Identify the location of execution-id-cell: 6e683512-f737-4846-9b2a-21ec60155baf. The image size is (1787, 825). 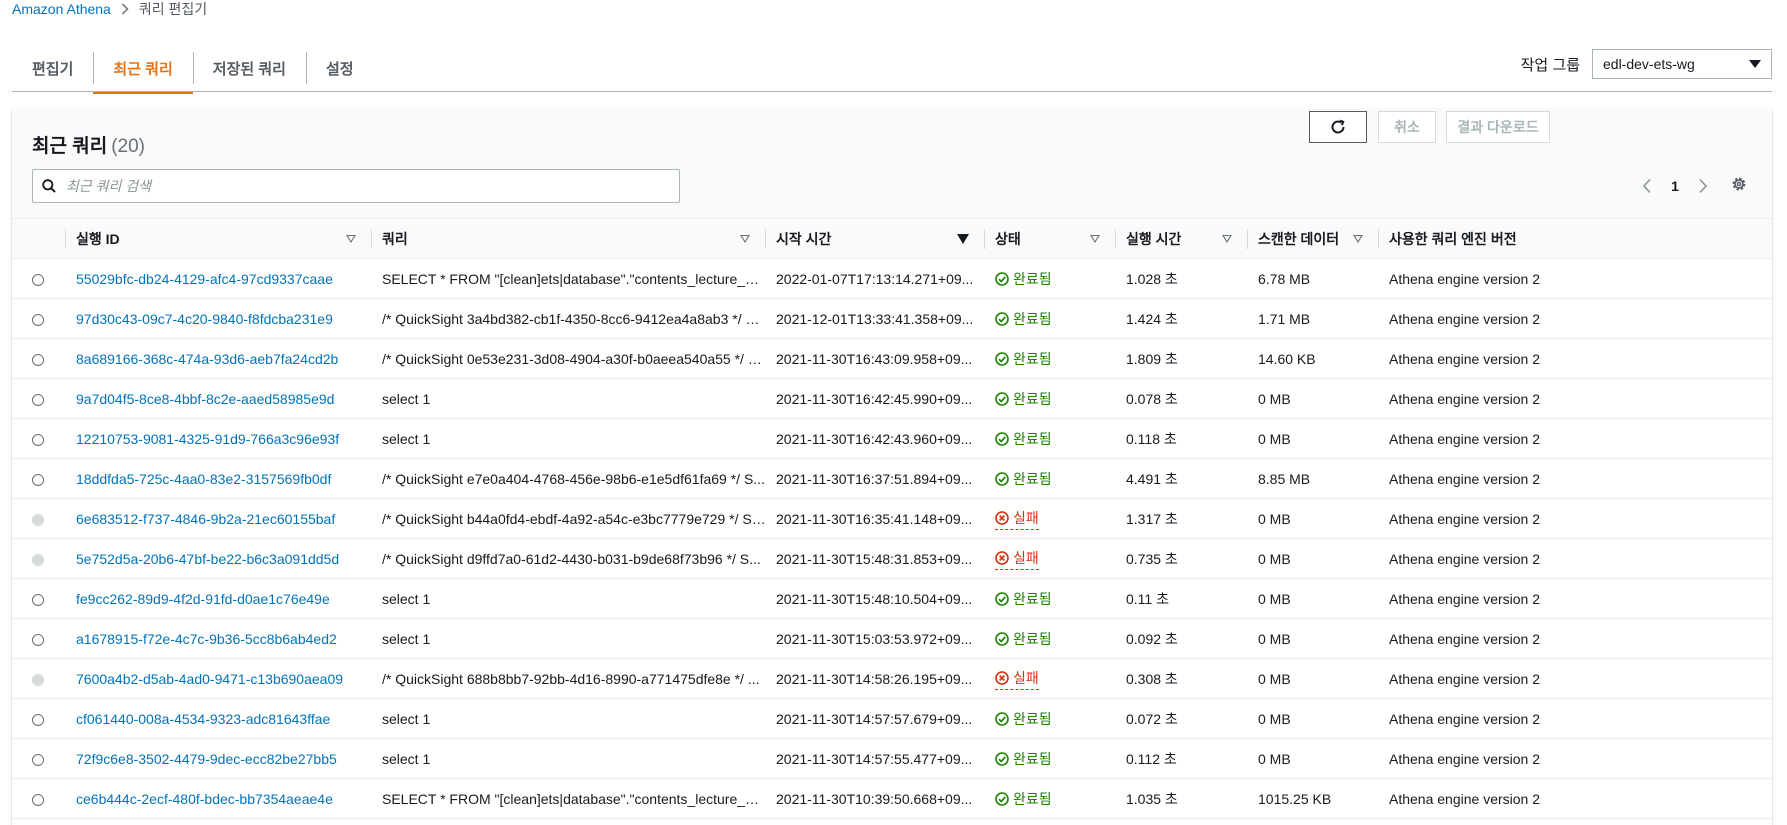
(219, 518).